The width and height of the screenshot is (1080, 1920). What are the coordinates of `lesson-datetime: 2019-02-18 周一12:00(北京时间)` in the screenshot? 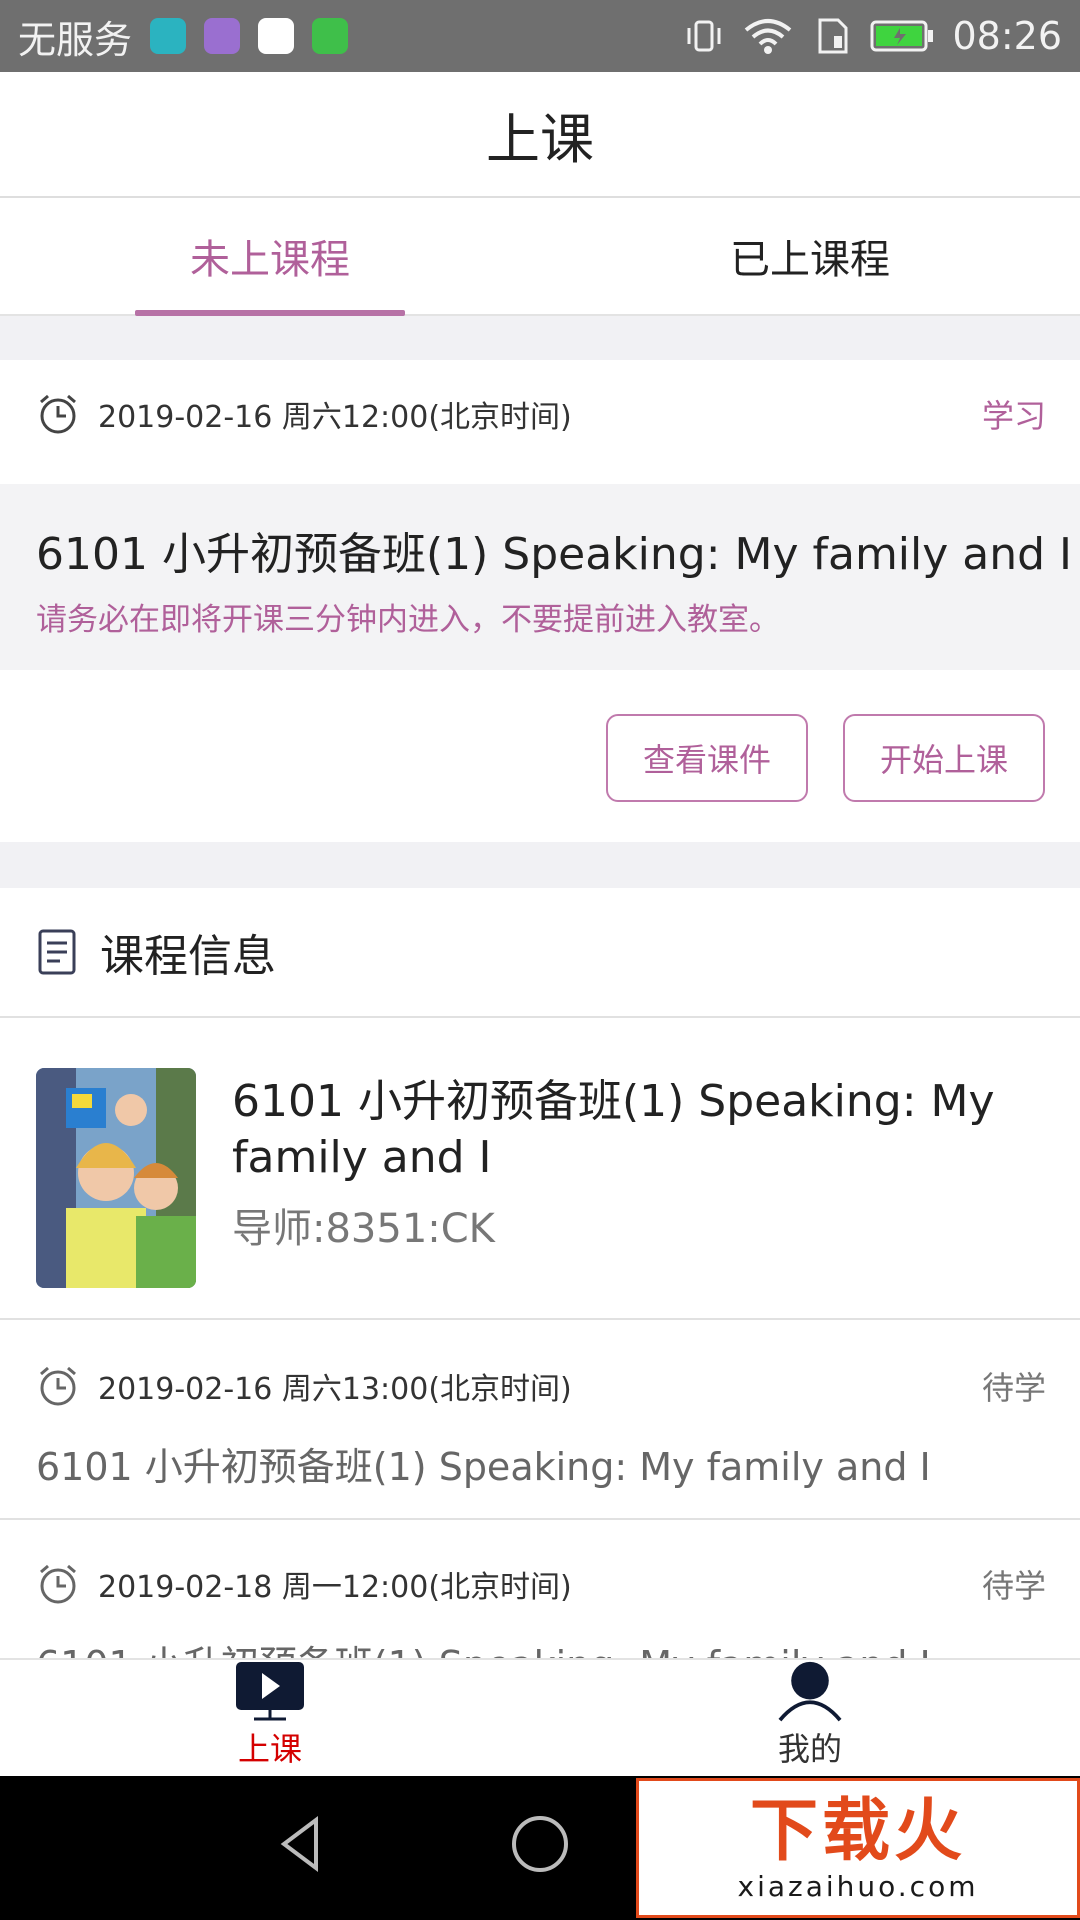 It's located at (335, 1587).